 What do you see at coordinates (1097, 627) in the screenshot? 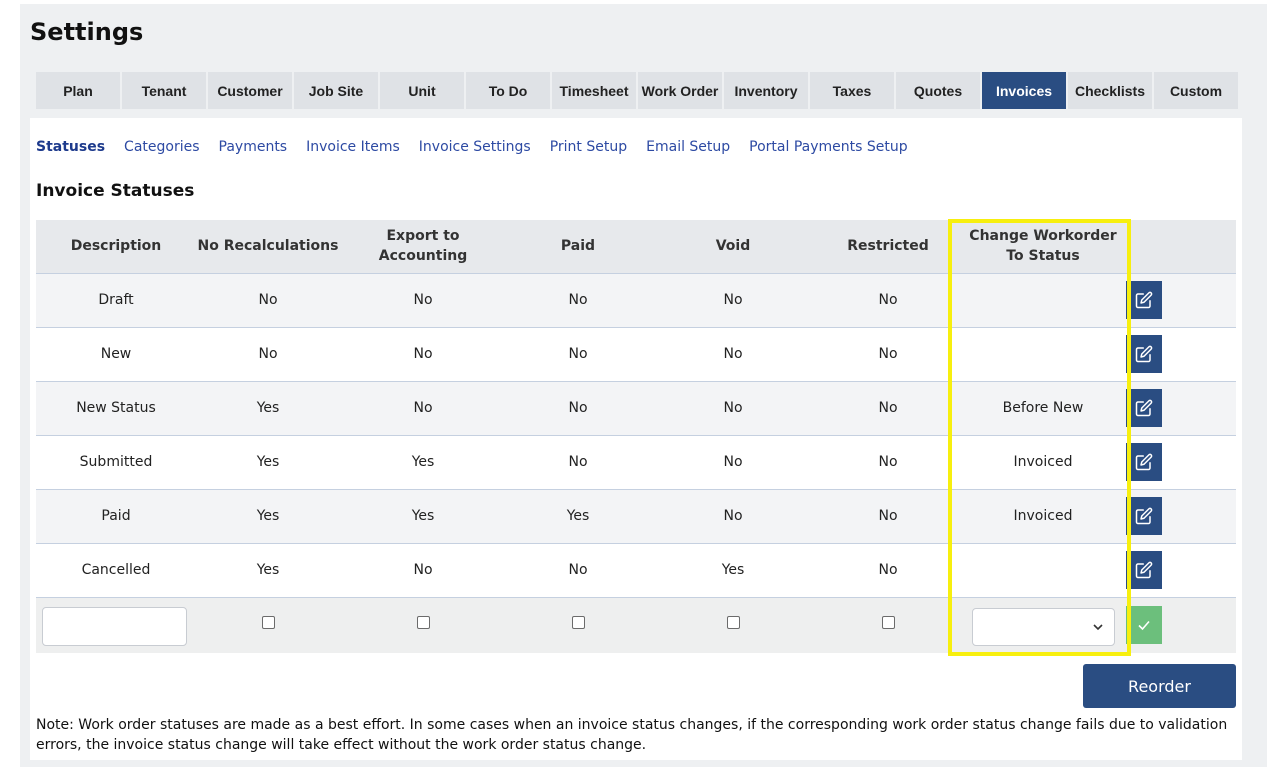
I see `chevron-down-icon` at bounding box center [1097, 627].